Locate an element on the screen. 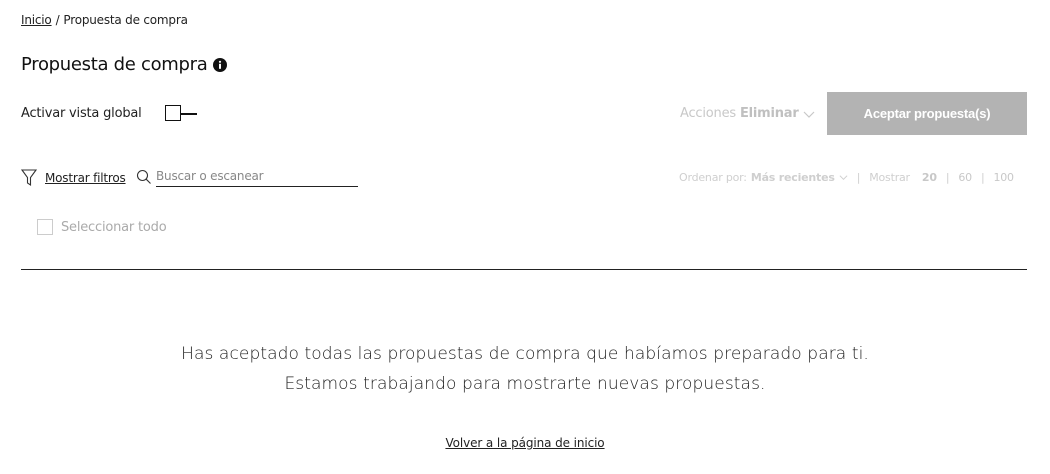 The image size is (1050, 474). info-icon is located at coordinates (220, 64).